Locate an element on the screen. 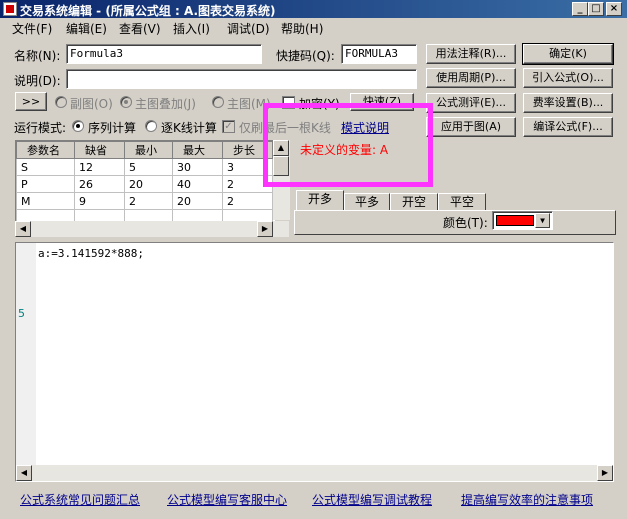 The height and width of the screenshot is (519, 627). param-header: 缺省 is located at coordinates (99, 150).